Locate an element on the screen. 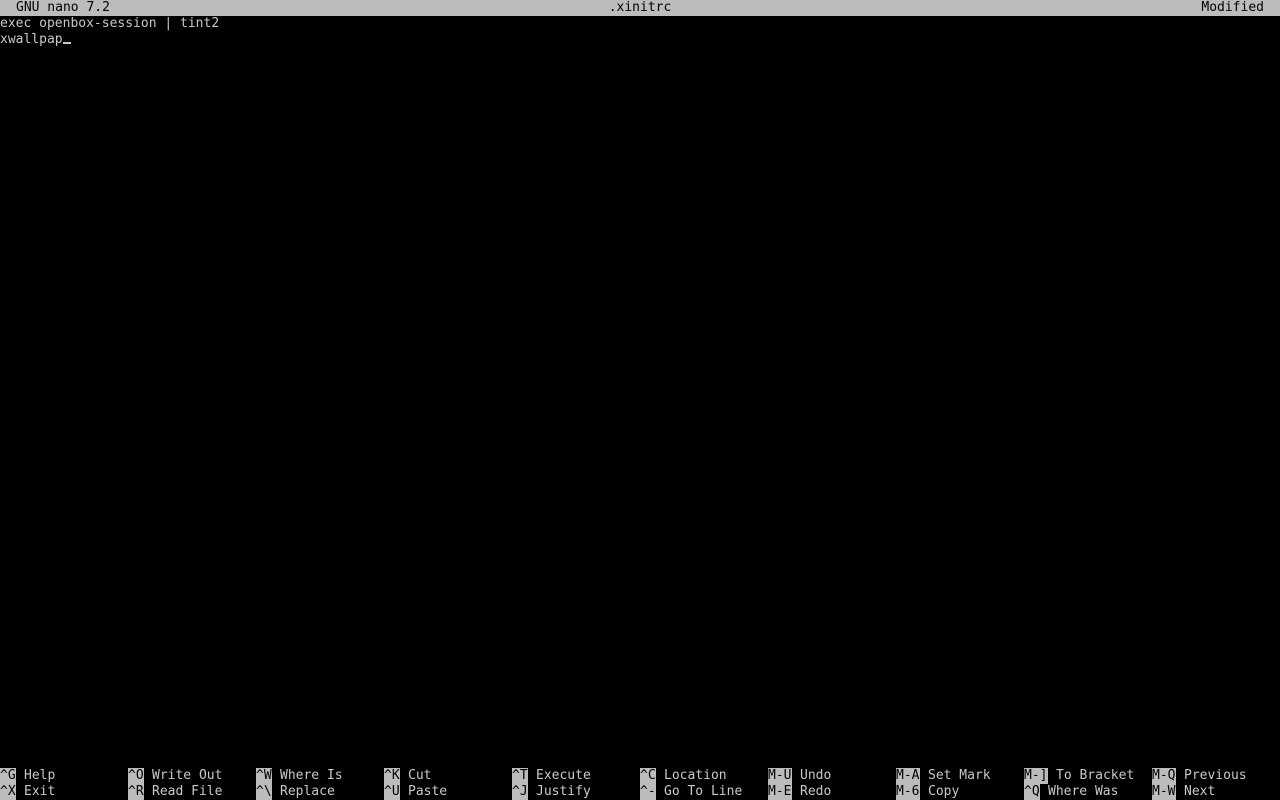  modified-status: Modified is located at coordinates (1232, 7).